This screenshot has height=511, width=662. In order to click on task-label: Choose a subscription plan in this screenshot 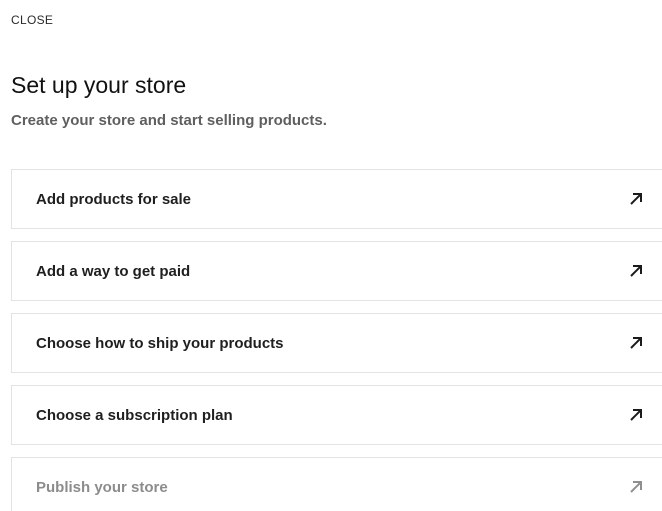, I will do `click(134, 415)`.